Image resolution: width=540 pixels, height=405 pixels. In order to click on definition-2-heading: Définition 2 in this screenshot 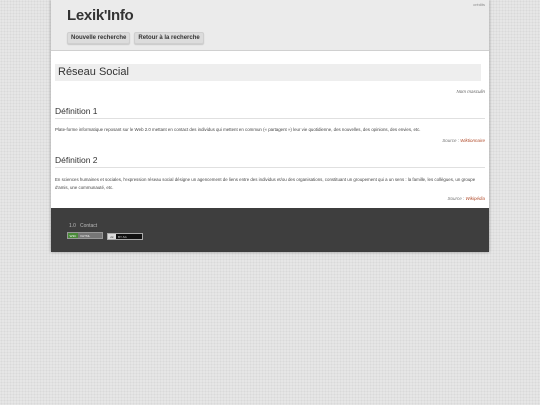, I will do `click(270, 161)`.